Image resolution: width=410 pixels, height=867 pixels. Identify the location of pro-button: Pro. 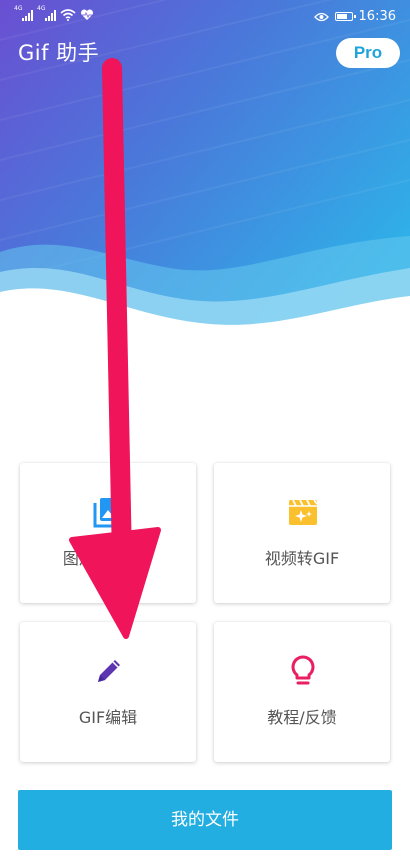
(368, 53).